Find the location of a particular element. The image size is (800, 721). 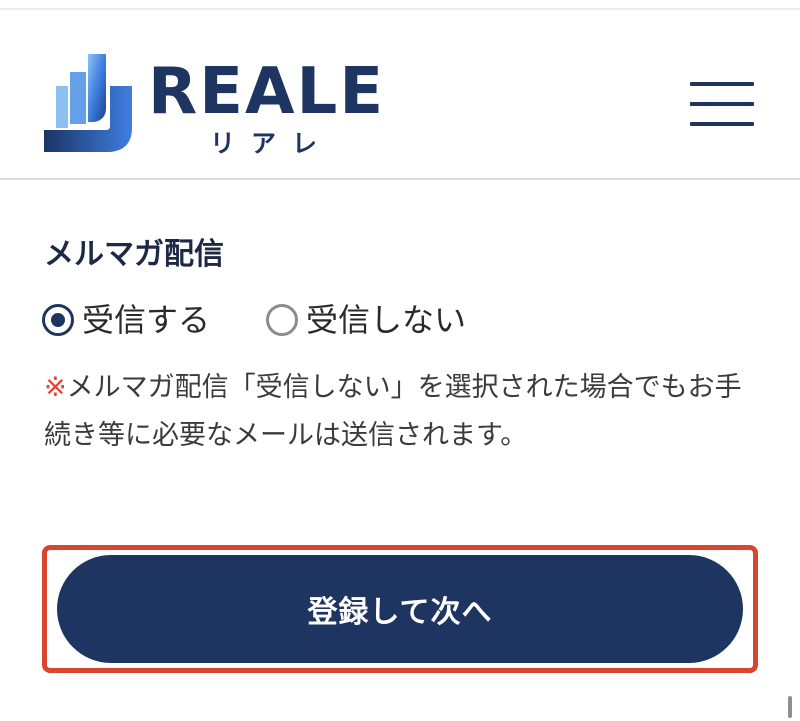

newsletter-radio-group: 受信する 受信しない is located at coordinates (282, 320).